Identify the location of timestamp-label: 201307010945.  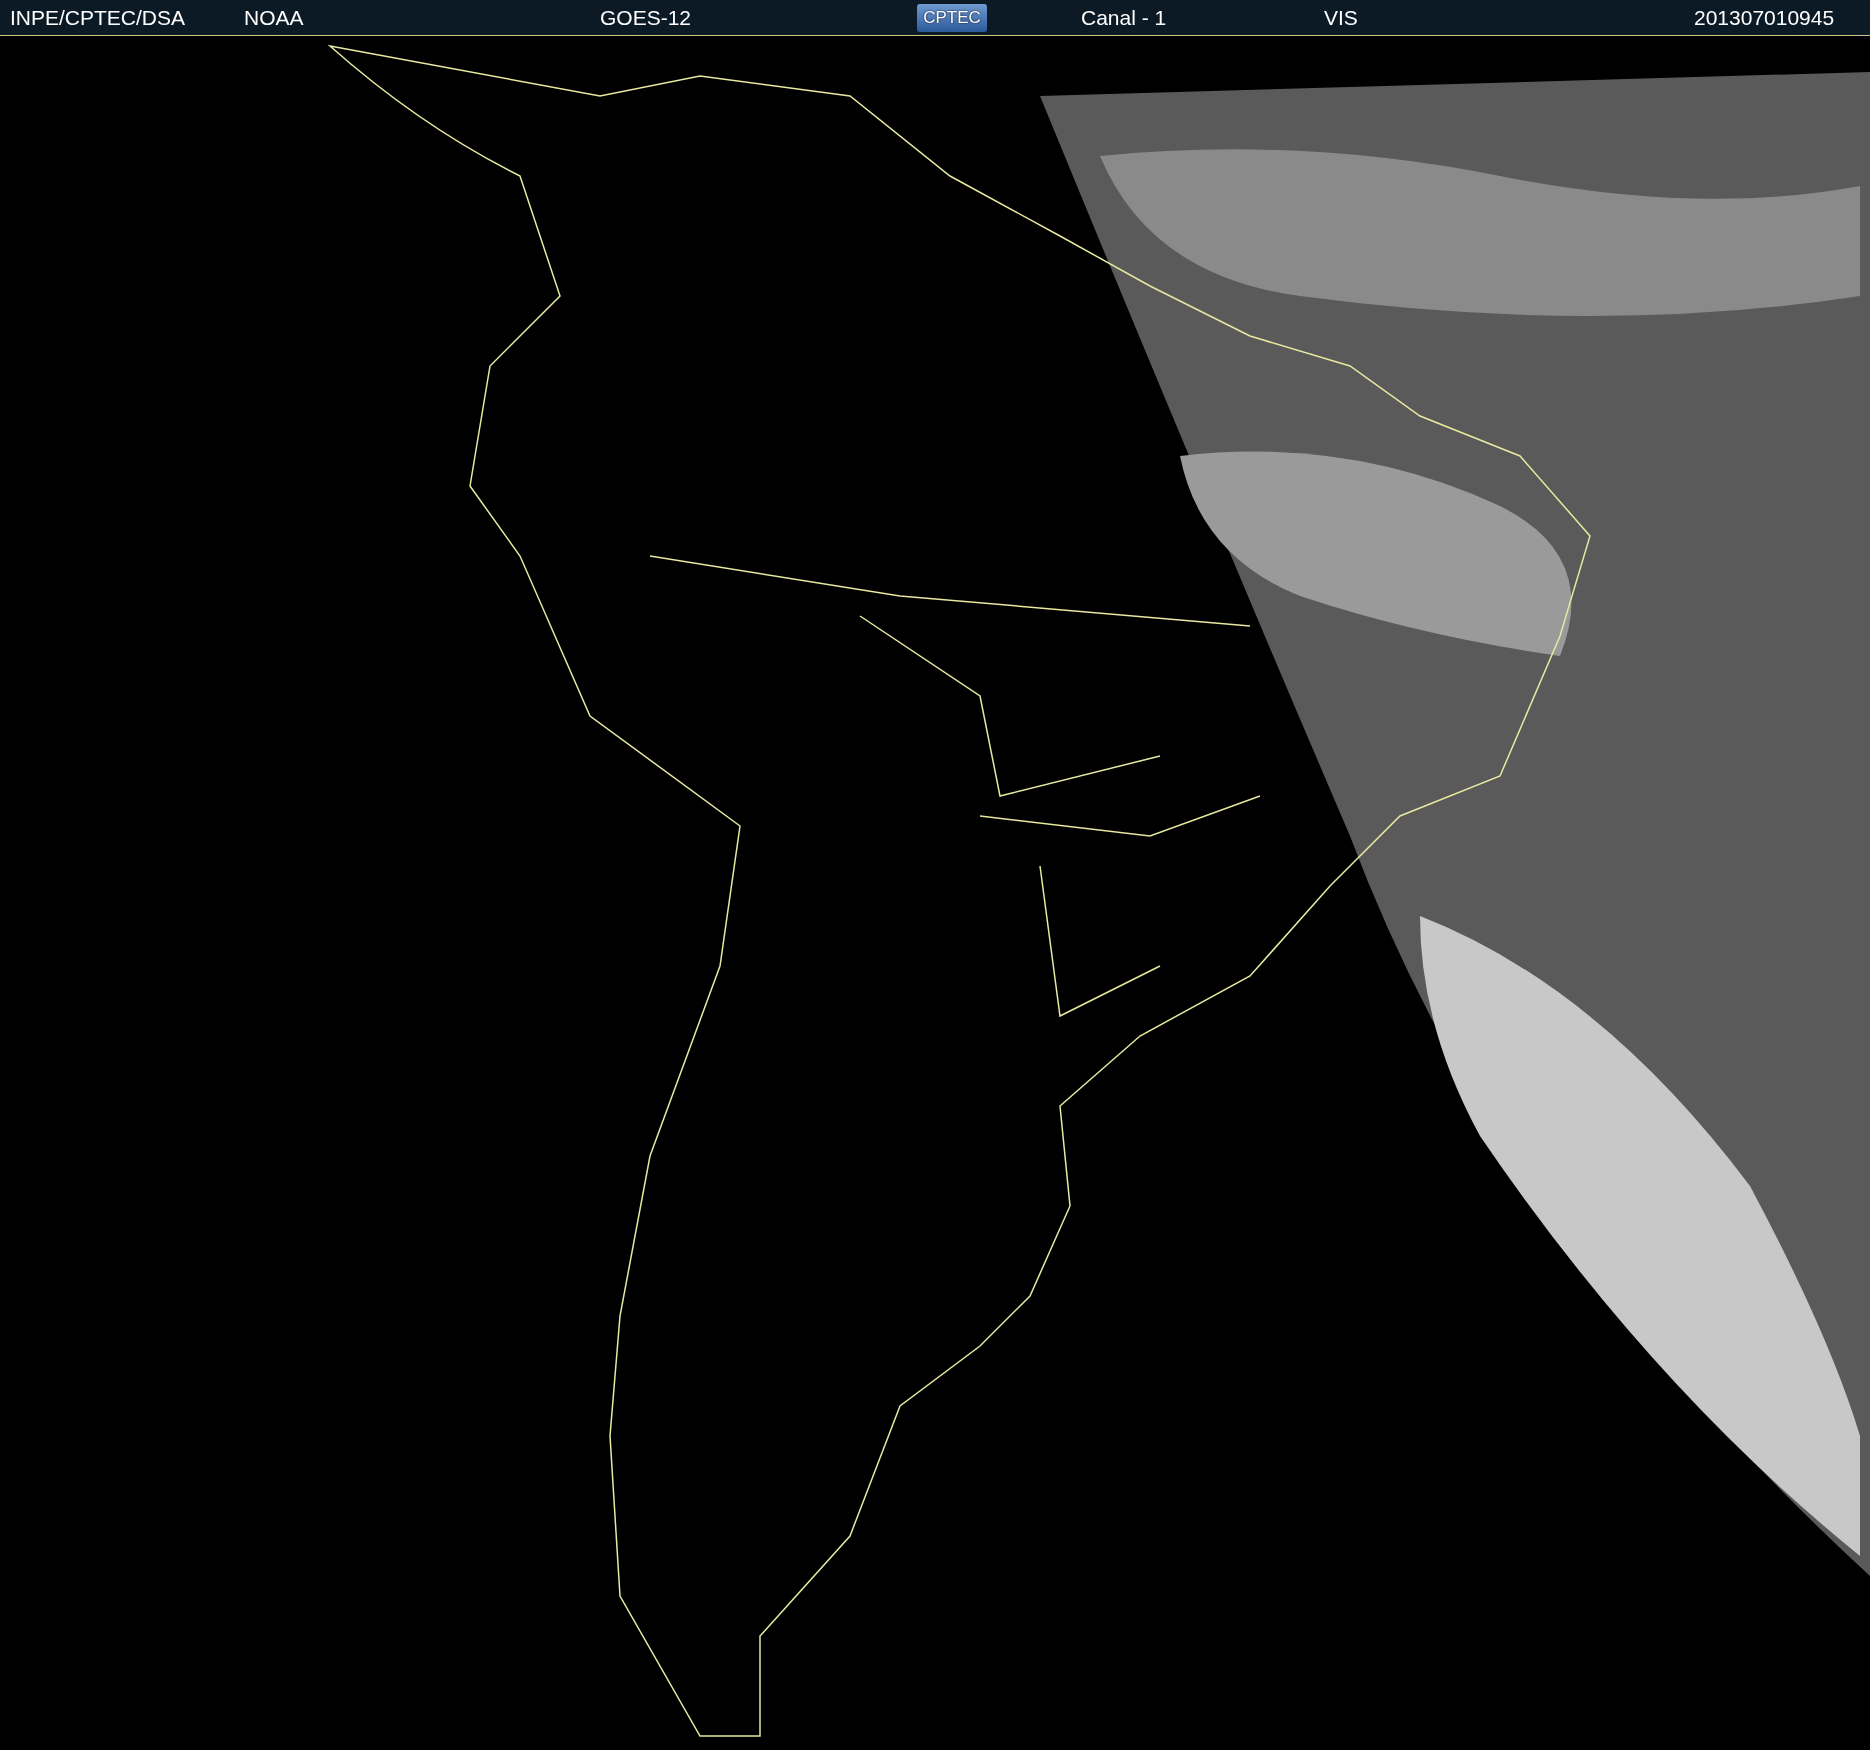
(1764, 17).